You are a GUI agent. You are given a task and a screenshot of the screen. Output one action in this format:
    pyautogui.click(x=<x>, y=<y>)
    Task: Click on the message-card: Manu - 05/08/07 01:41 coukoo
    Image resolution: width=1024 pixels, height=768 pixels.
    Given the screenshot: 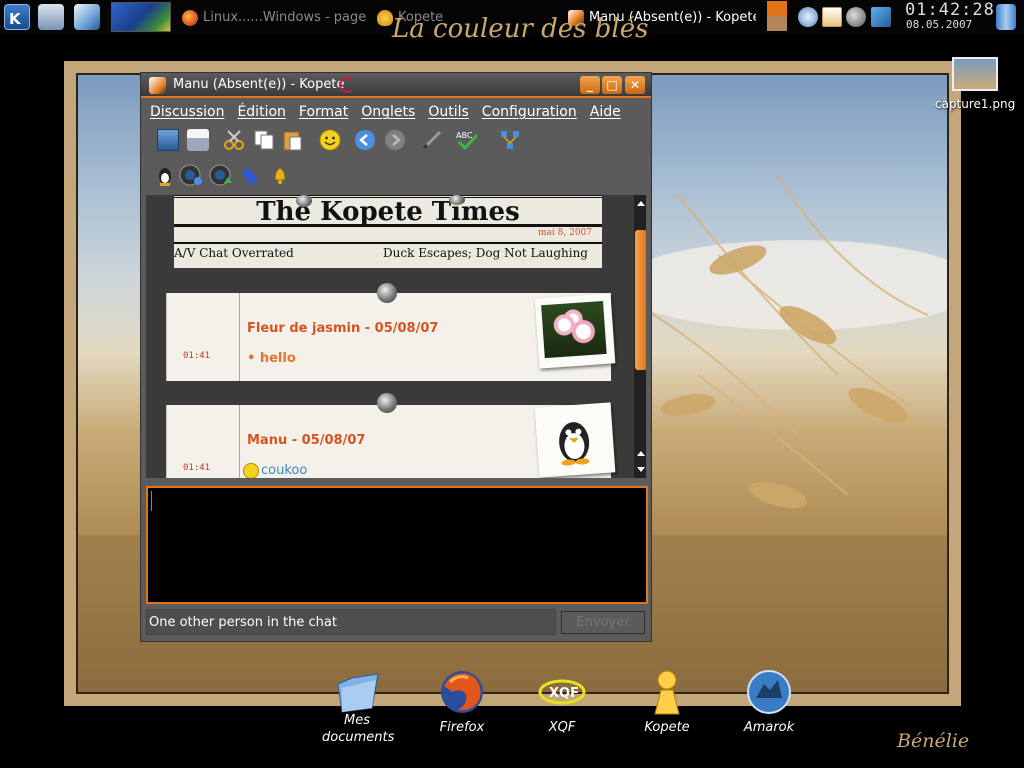 What is the action you would take?
    pyautogui.click(x=391, y=440)
    